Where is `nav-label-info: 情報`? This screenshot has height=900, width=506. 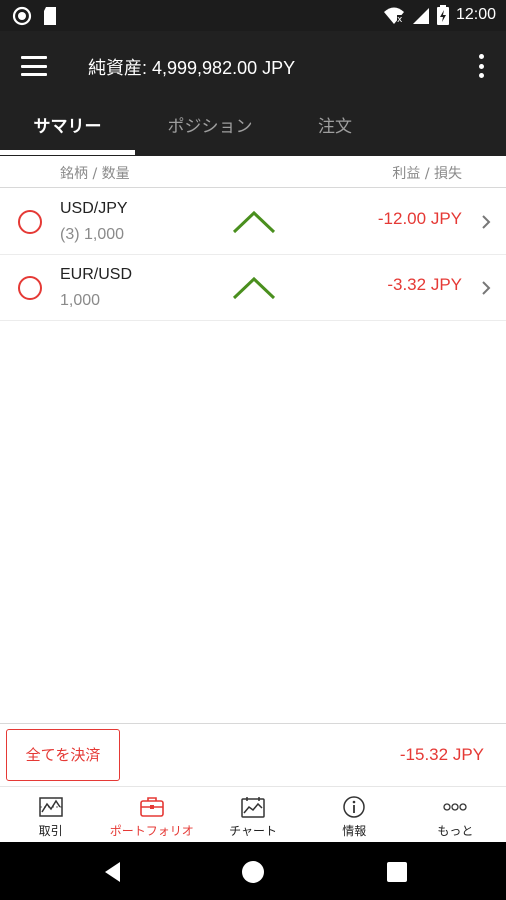 nav-label-info: 情報 is located at coordinates (354, 831).